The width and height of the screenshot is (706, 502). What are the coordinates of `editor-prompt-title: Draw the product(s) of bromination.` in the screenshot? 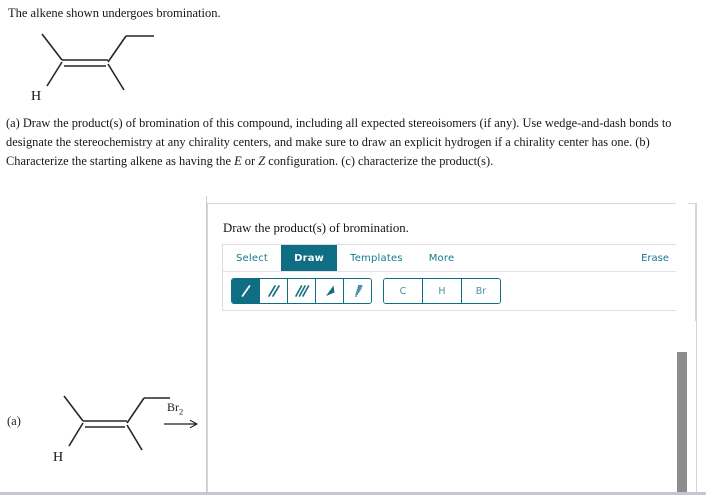 It's located at (316, 228).